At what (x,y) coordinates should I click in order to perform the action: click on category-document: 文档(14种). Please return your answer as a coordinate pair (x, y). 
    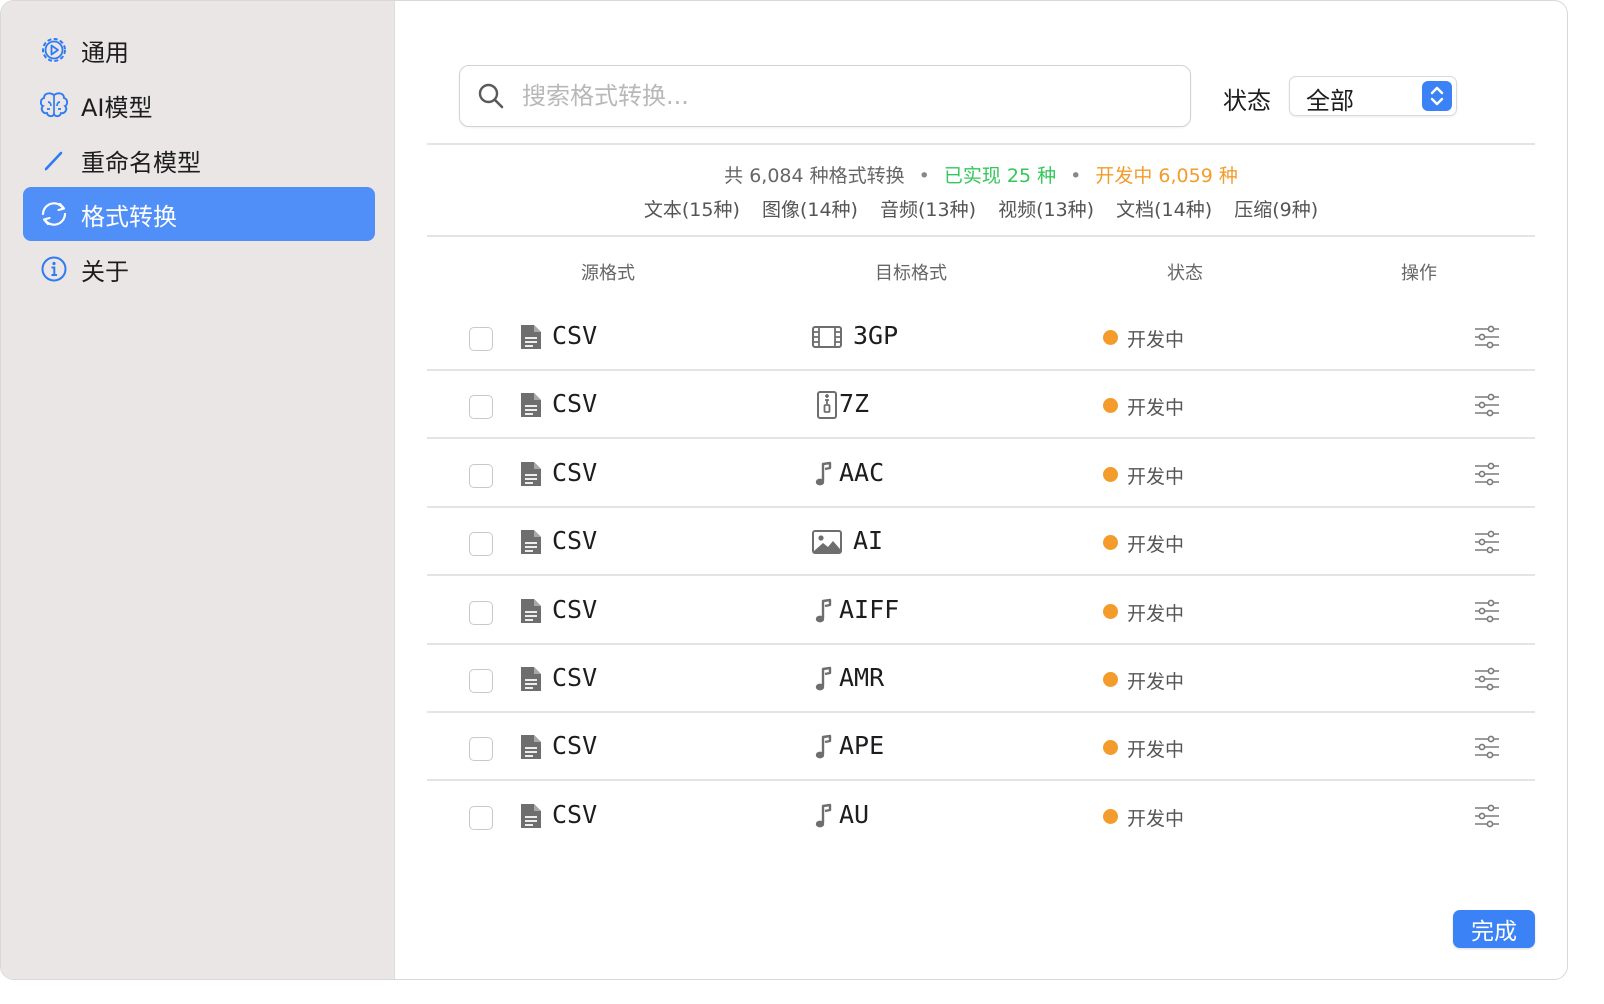
    Looking at the image, I should click on (1164, 210).